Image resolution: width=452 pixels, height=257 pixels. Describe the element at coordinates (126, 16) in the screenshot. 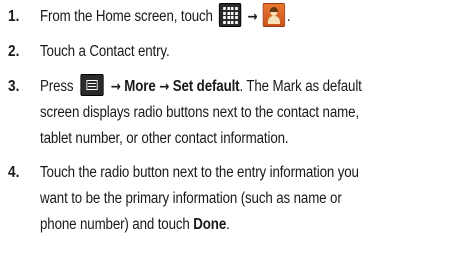

I see `step-1-text: From the Home screen, touch` at that location.